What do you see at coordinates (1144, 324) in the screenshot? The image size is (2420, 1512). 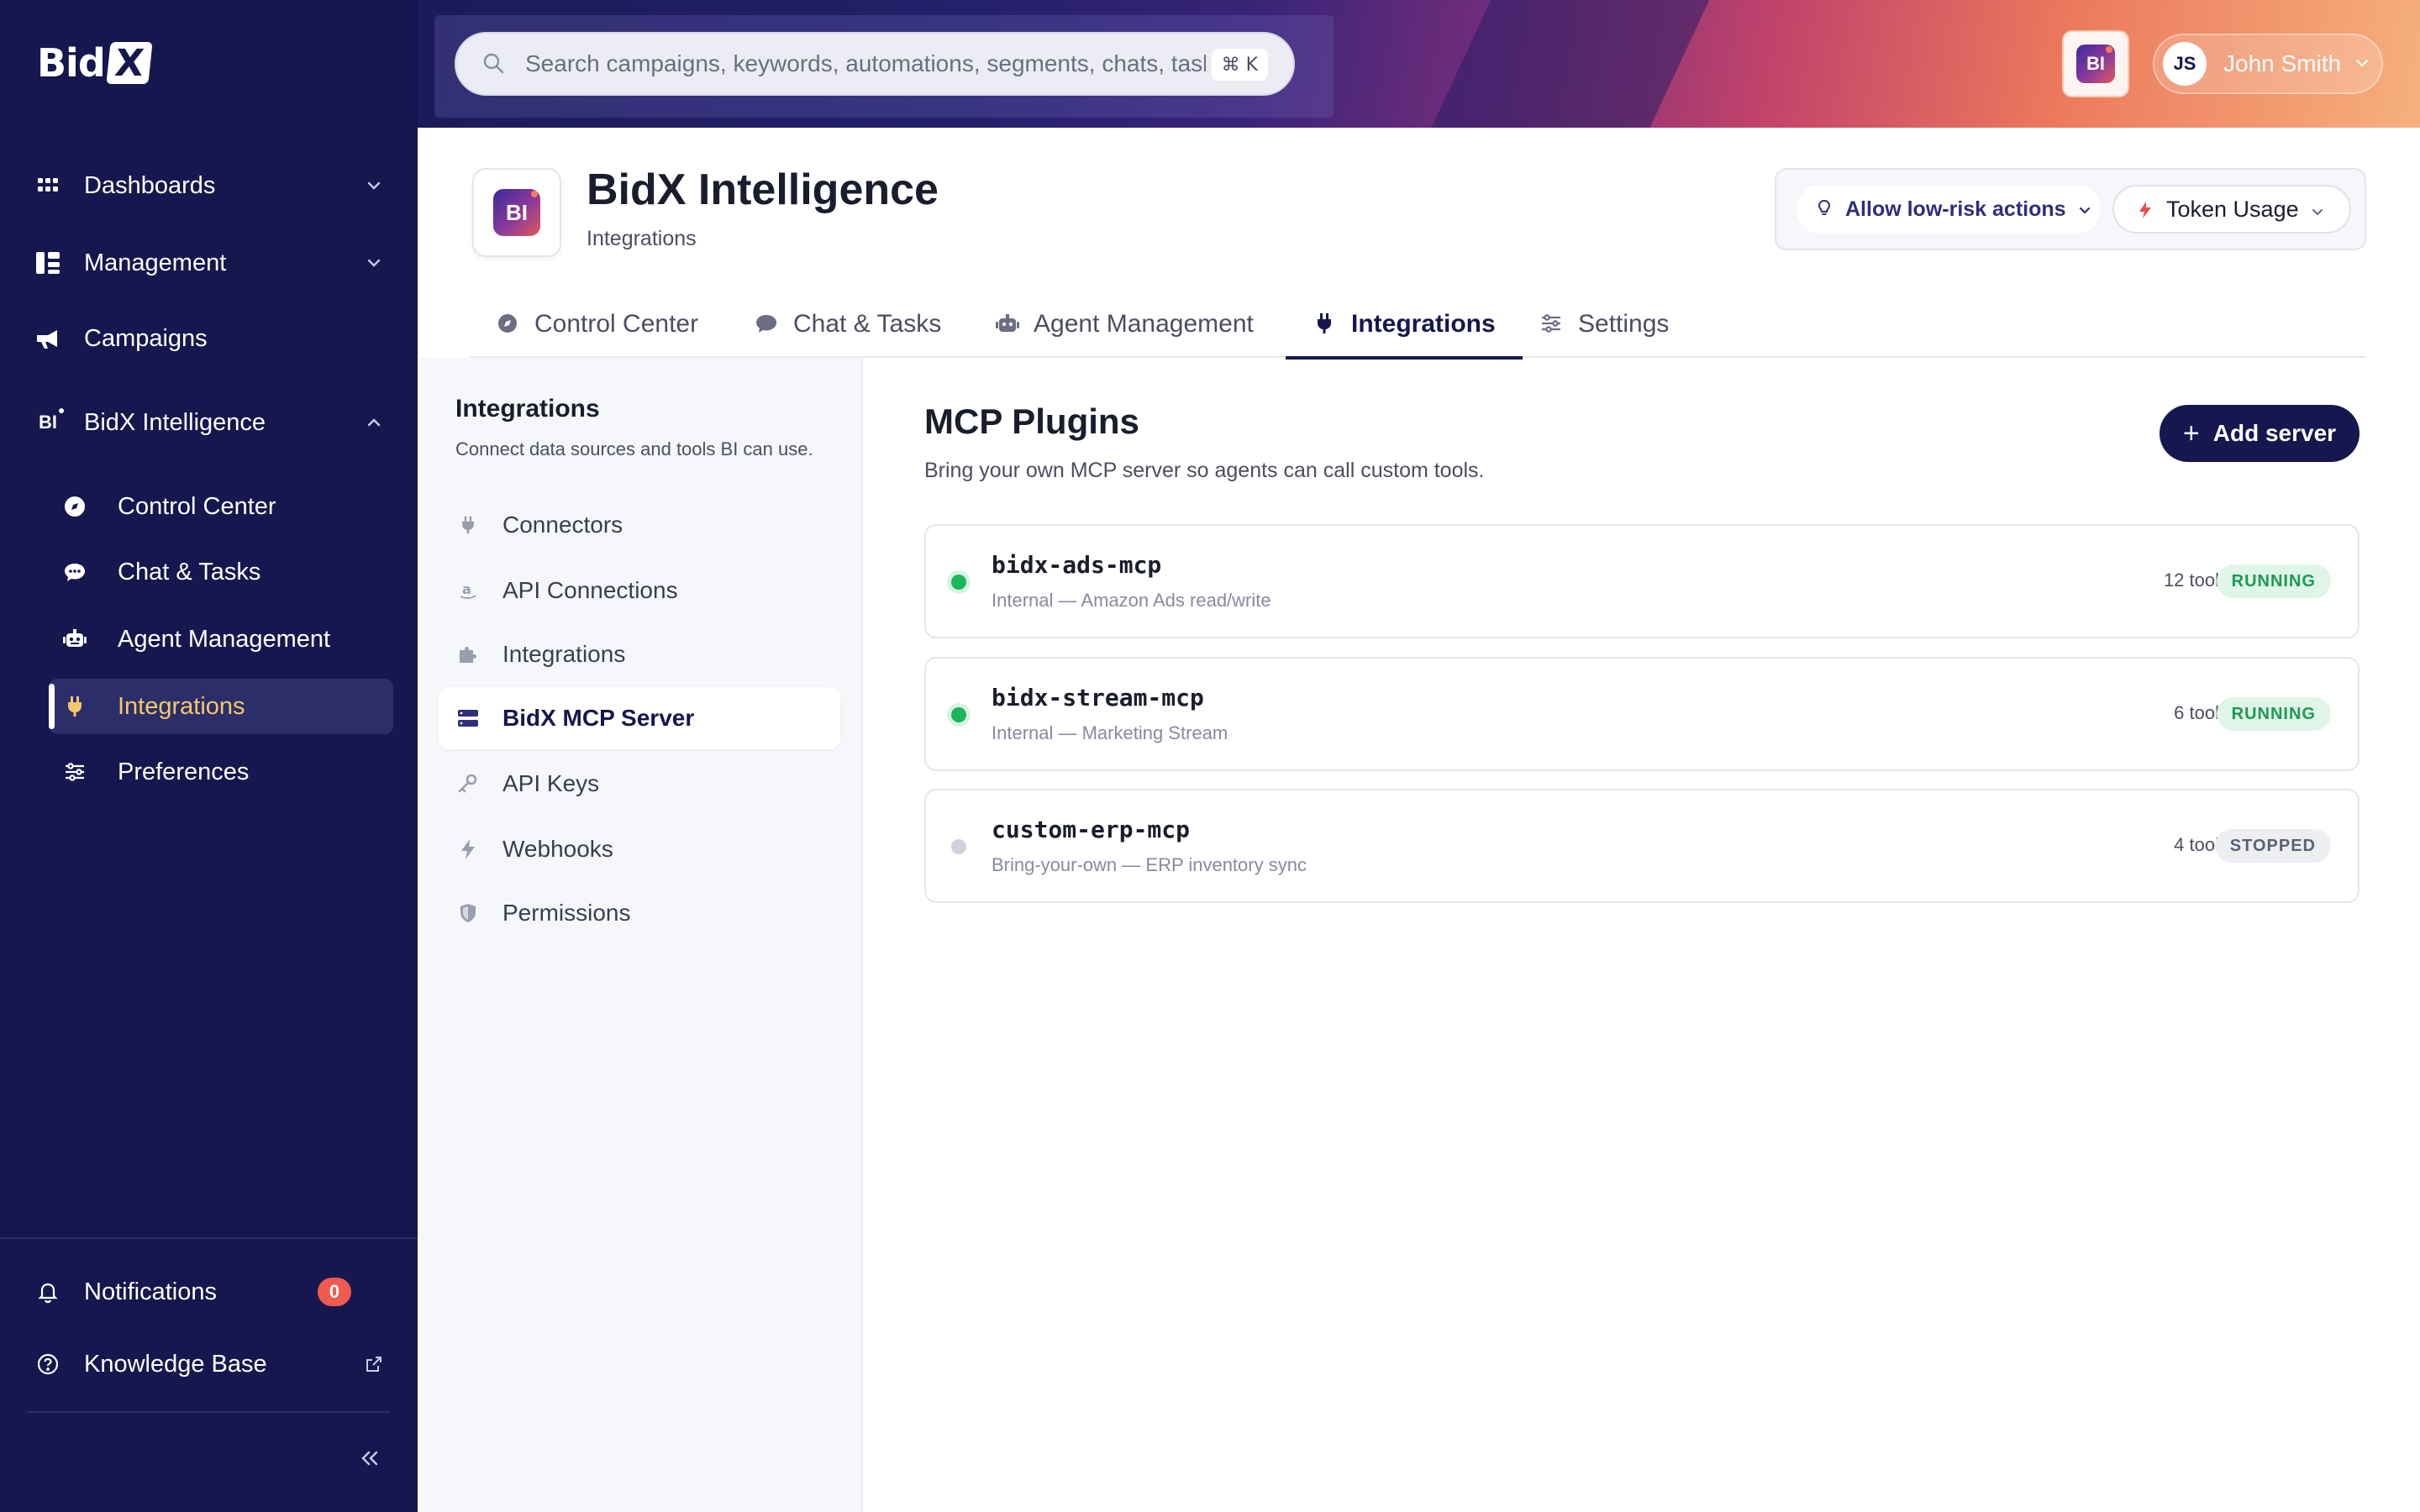 I see `tab-label: Agent Management` at bounding box center [1144, 324].